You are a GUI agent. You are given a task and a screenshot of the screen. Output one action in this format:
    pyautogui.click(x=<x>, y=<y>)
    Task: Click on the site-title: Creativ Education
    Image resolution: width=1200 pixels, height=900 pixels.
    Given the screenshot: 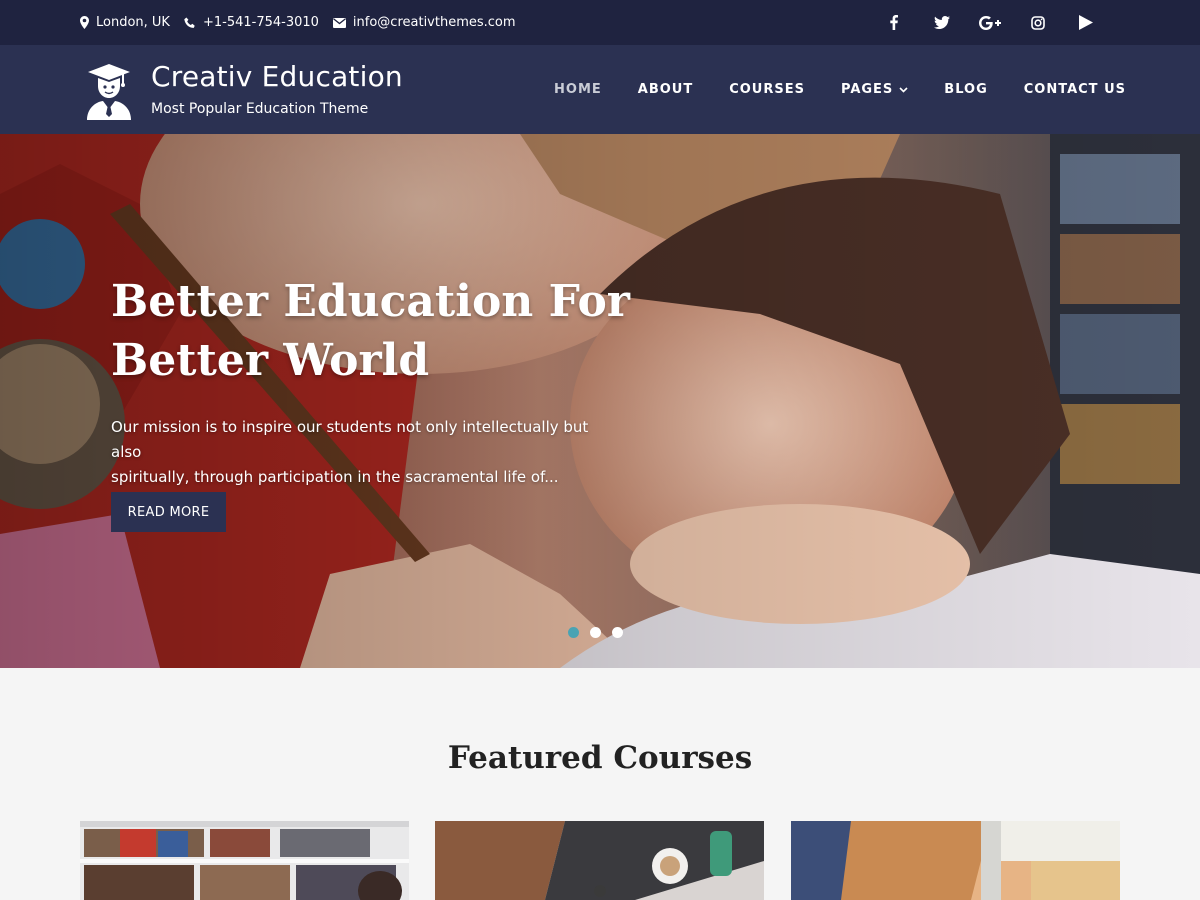 What is the action you would take?
    pyautogui.click(x=277, y=76)
    